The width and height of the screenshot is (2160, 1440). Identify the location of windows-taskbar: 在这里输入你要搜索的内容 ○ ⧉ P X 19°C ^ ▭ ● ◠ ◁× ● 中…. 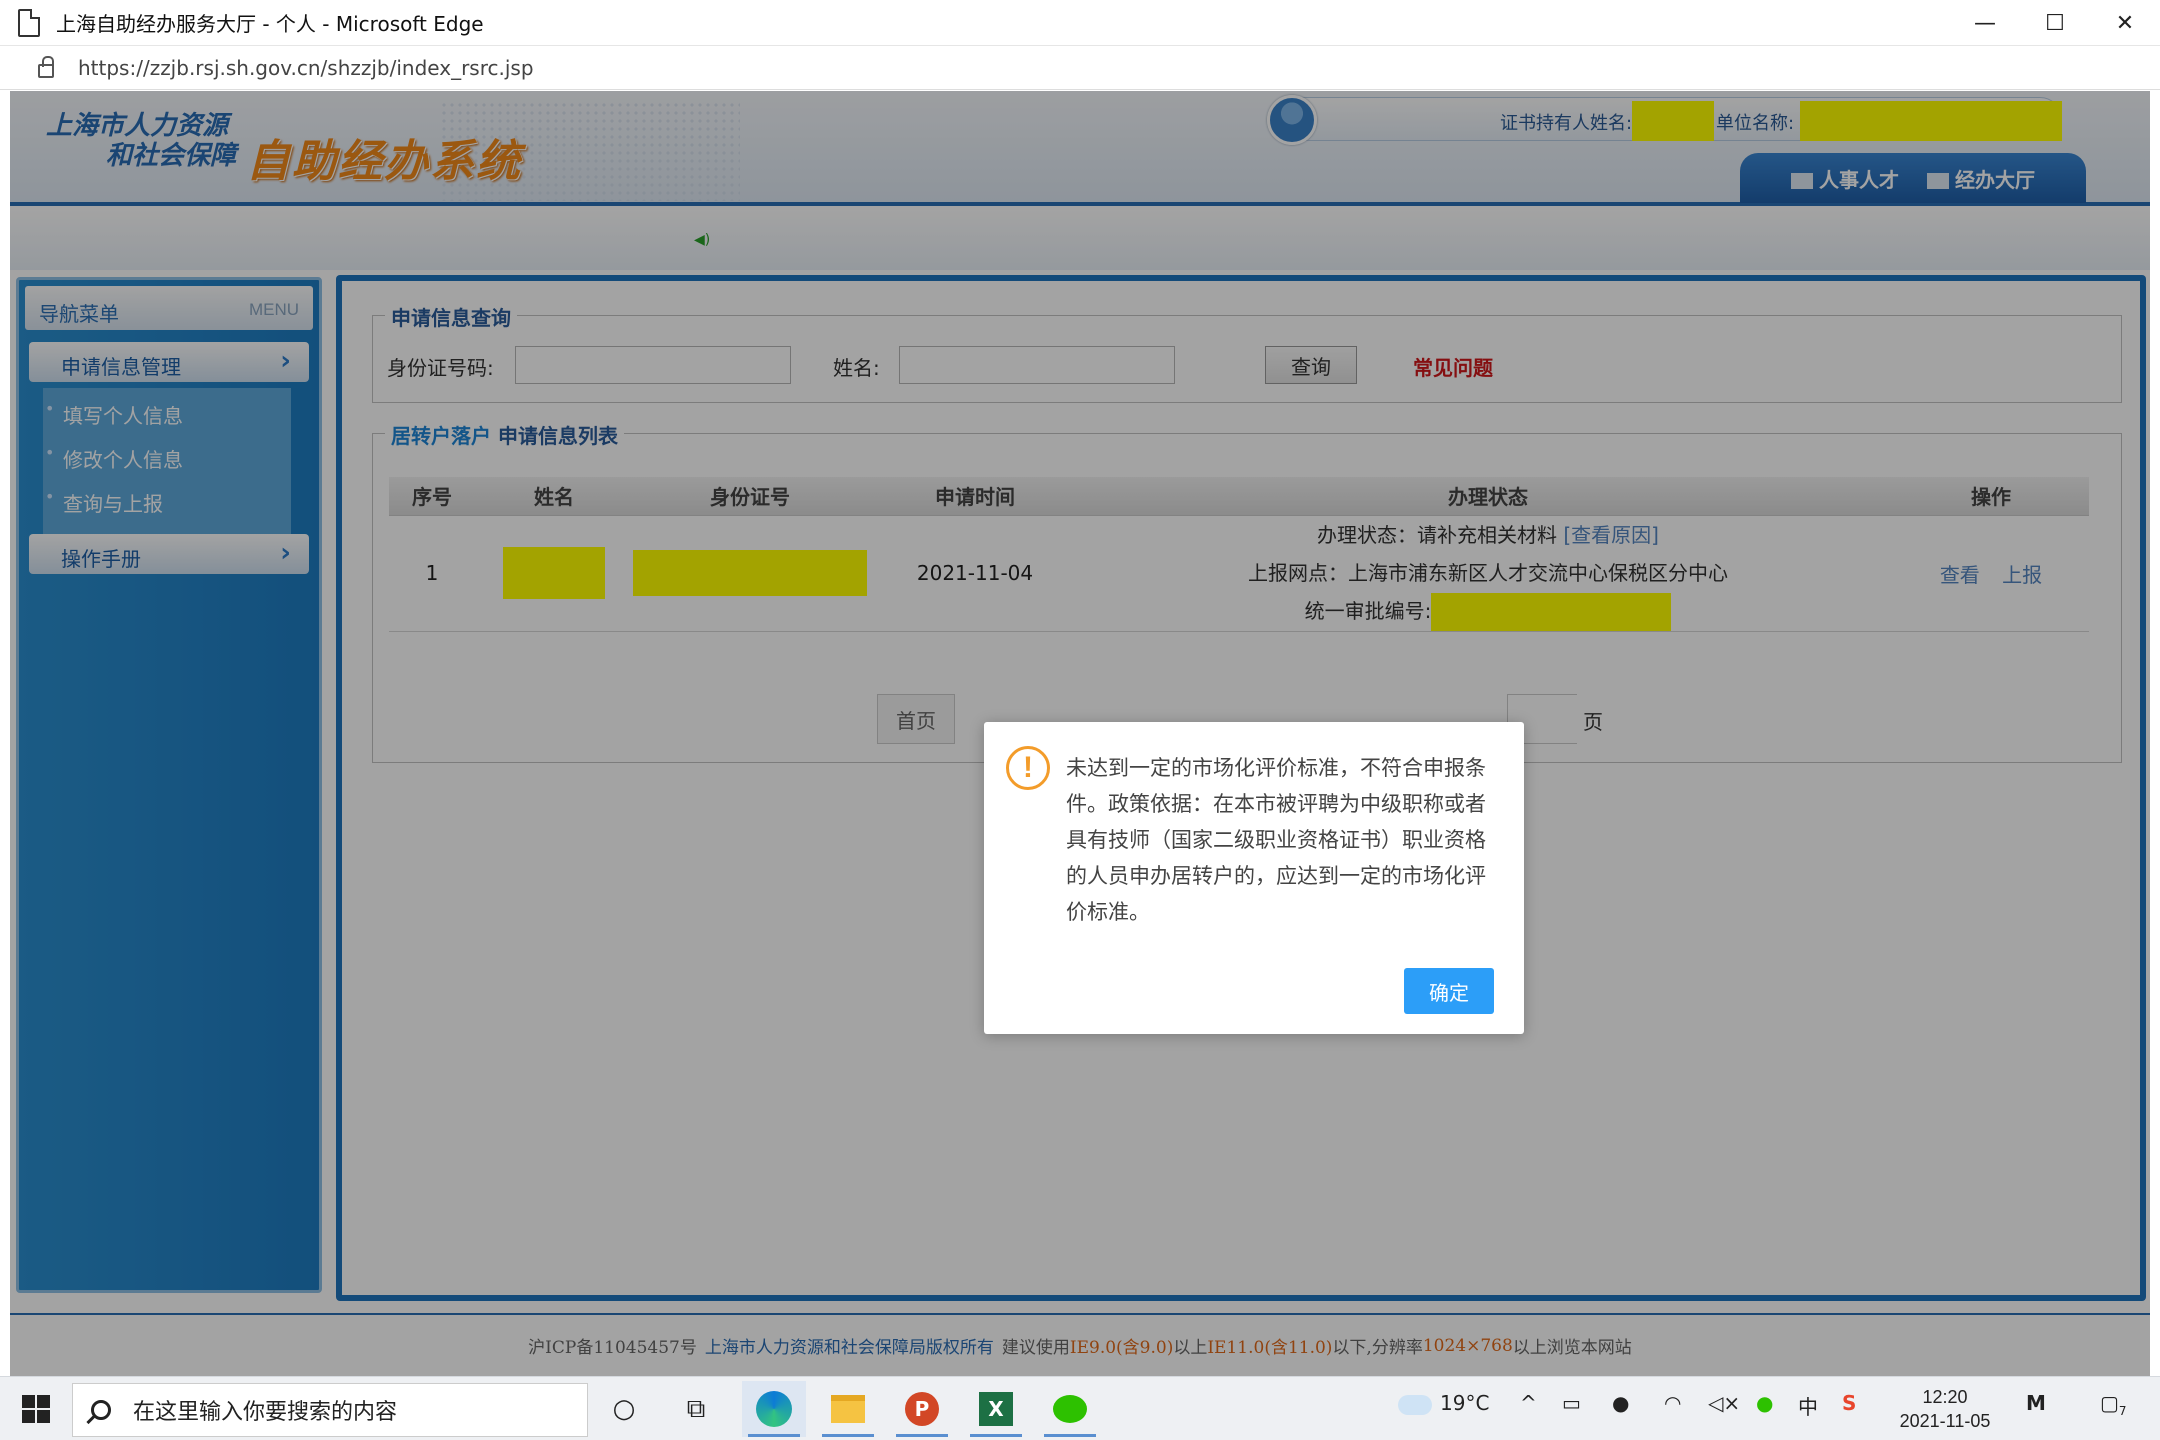
(1080, 1408).